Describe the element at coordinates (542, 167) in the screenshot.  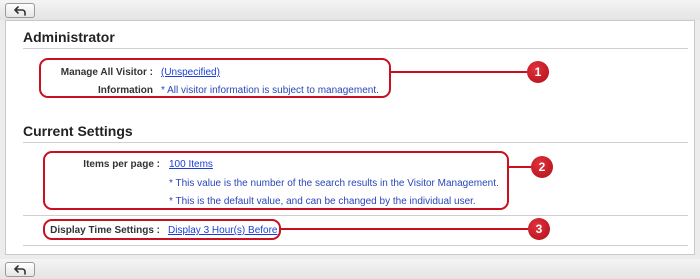
I see `callout-badge-2: 2` at that location.